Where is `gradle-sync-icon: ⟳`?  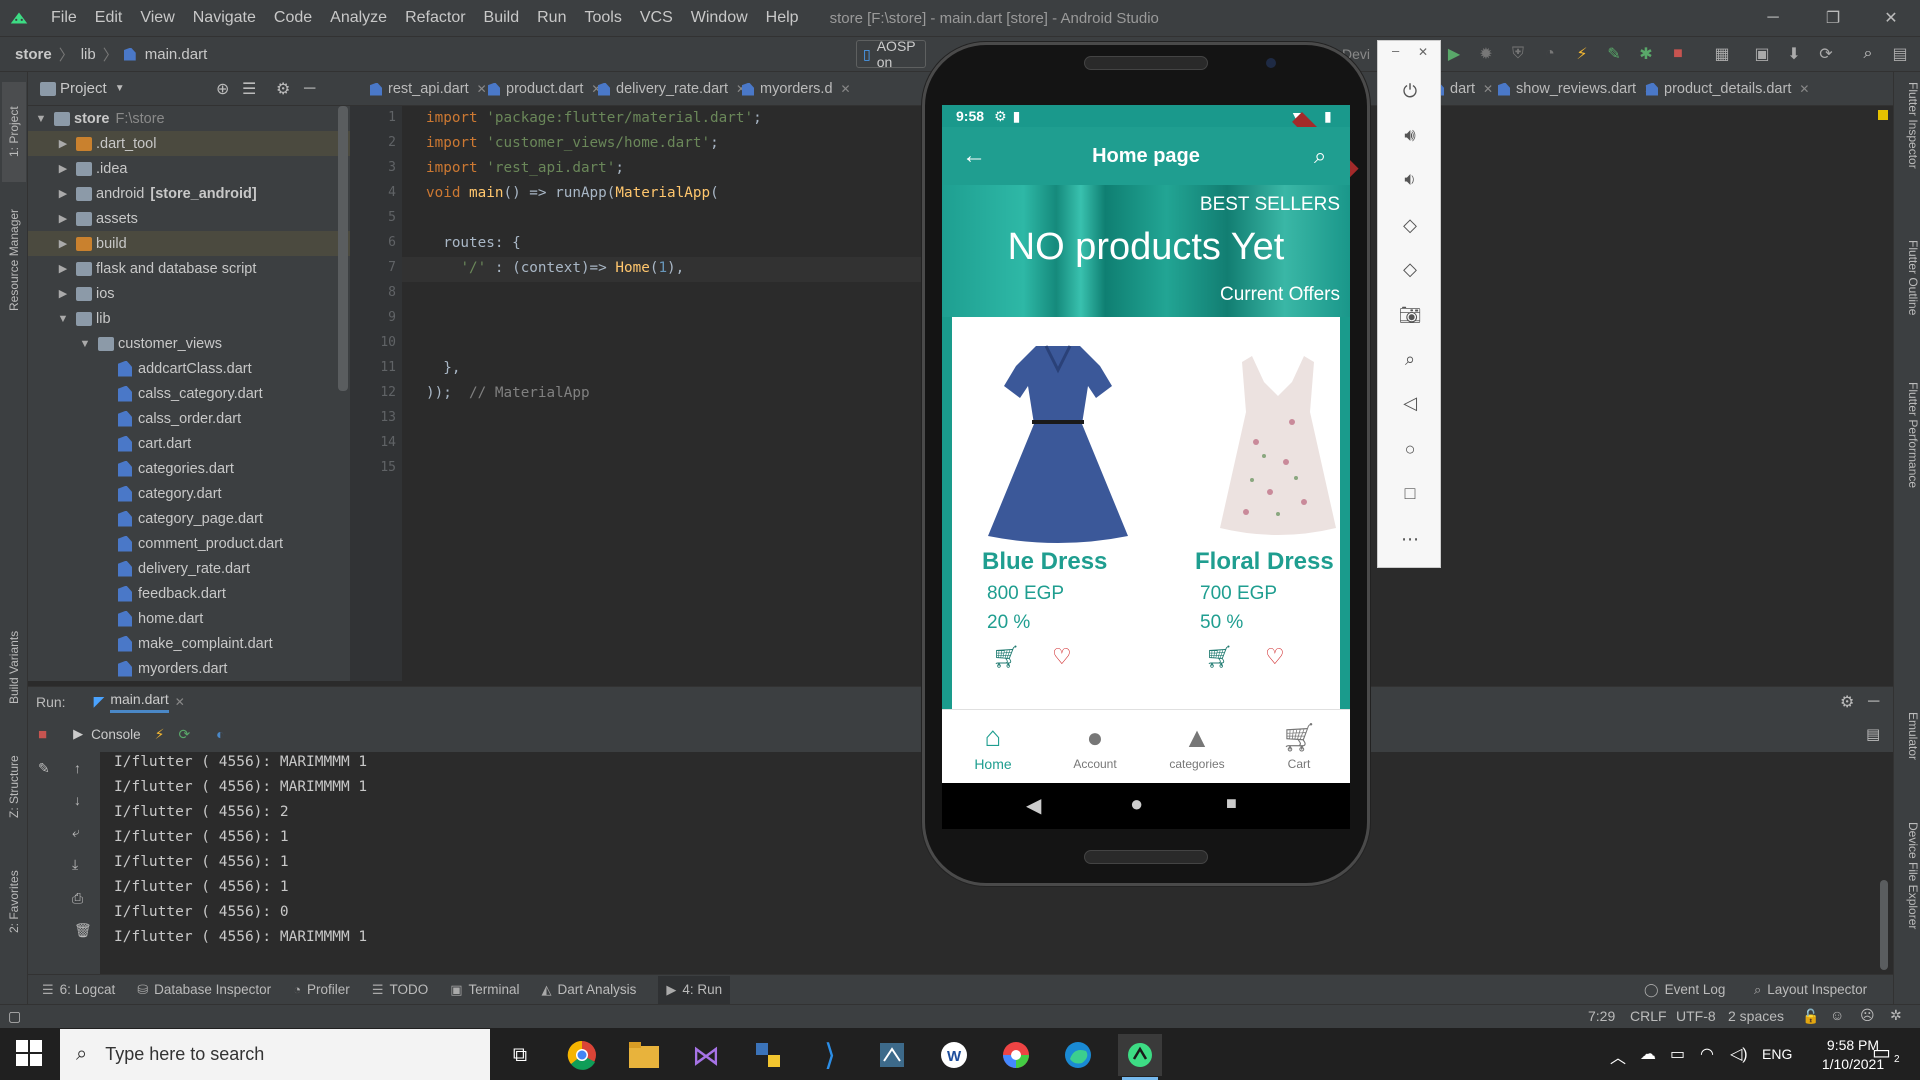
gradle-sync-icon: ⟳ is located at coordinates (1826, 54).